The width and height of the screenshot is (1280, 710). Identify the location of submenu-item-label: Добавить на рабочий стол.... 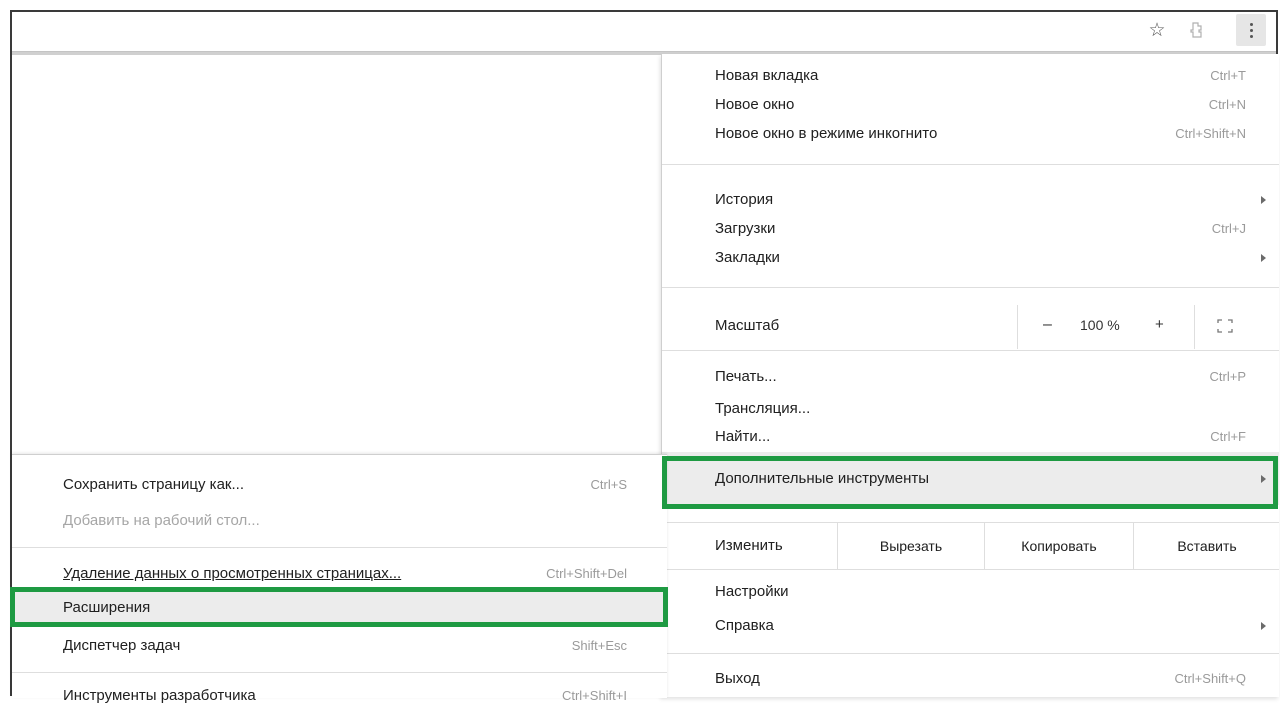
(161, 520).